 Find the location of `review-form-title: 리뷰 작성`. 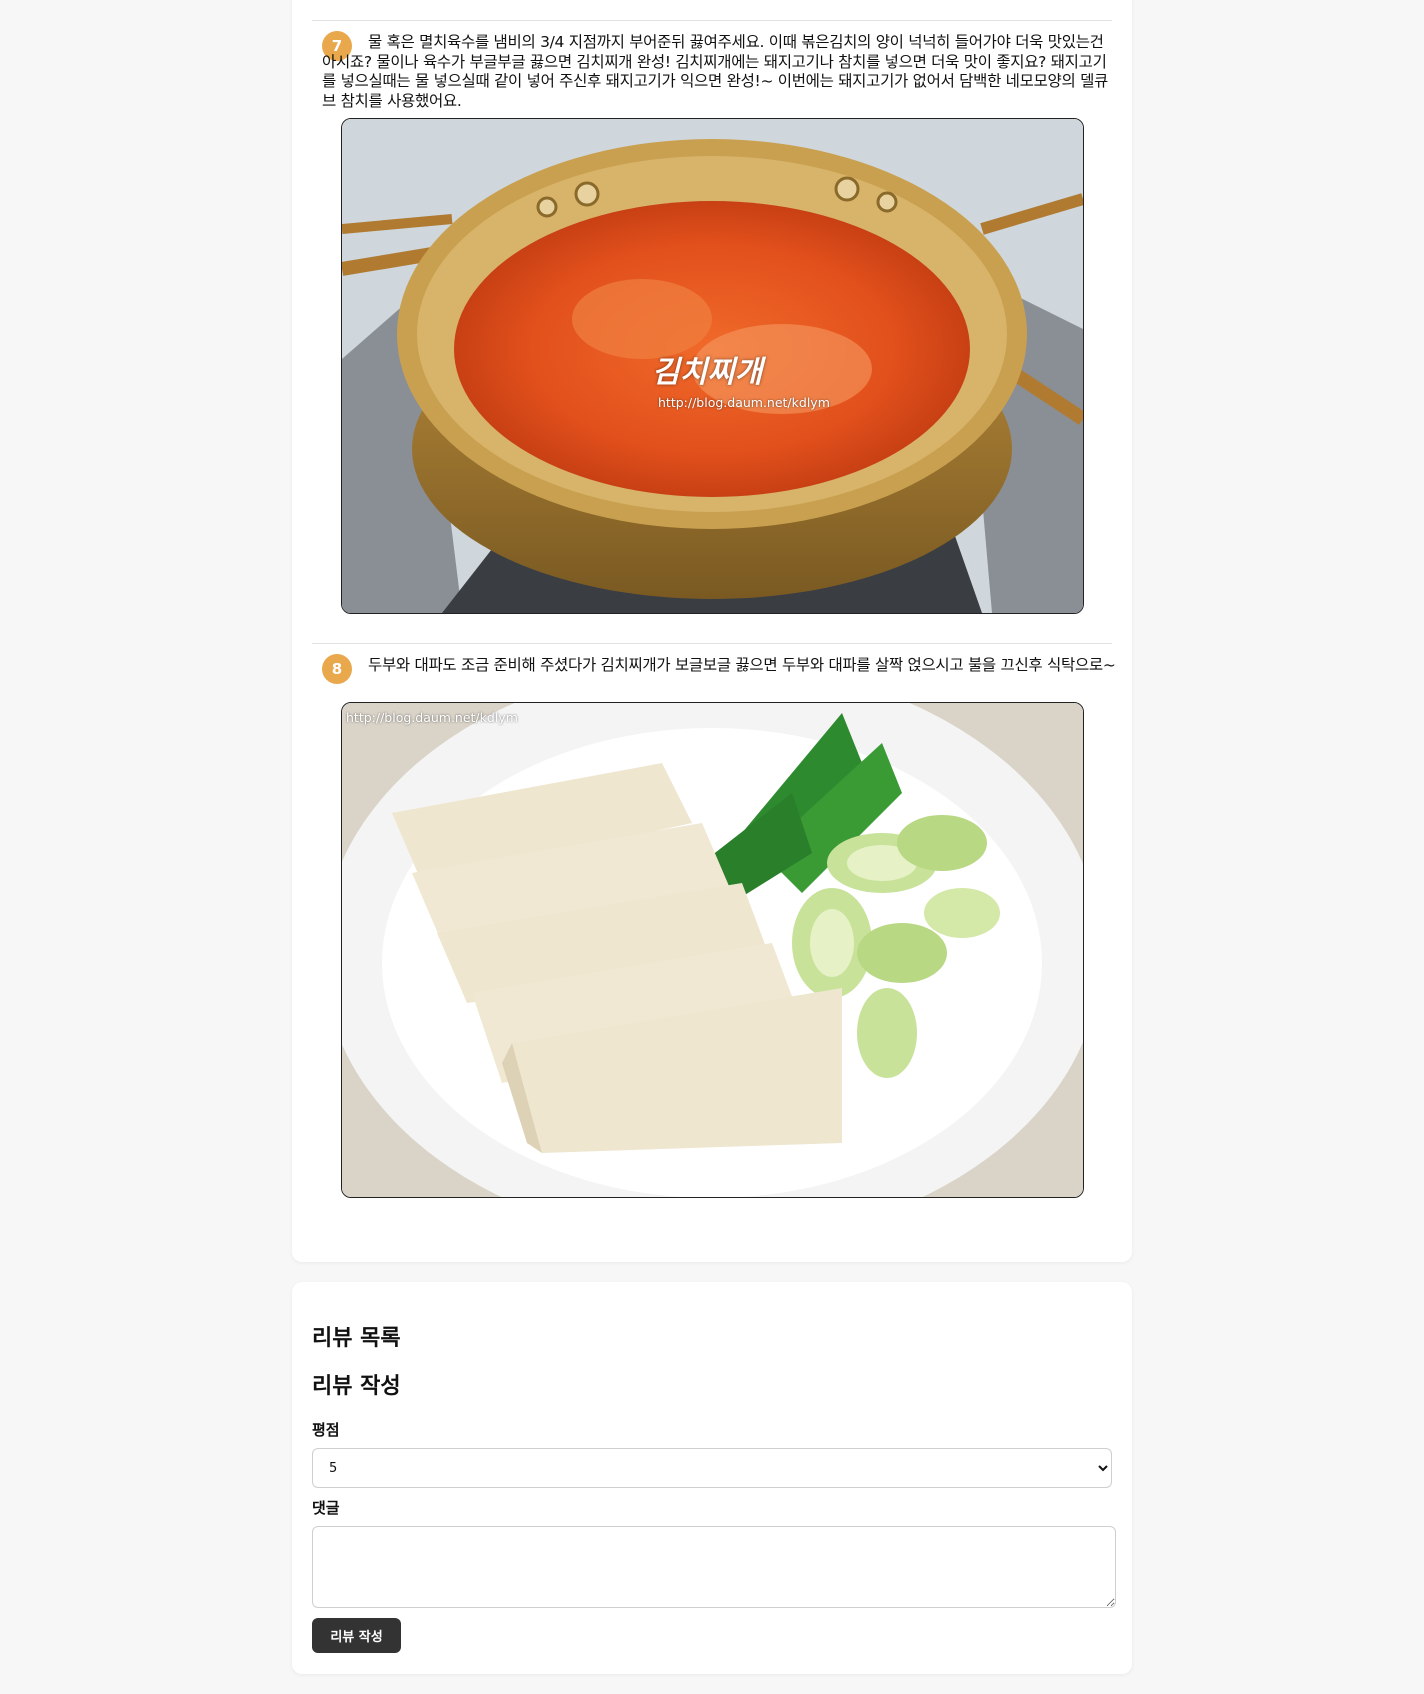

review-form-title: 리뷰 작성 is located at coordinates (356, 1386).